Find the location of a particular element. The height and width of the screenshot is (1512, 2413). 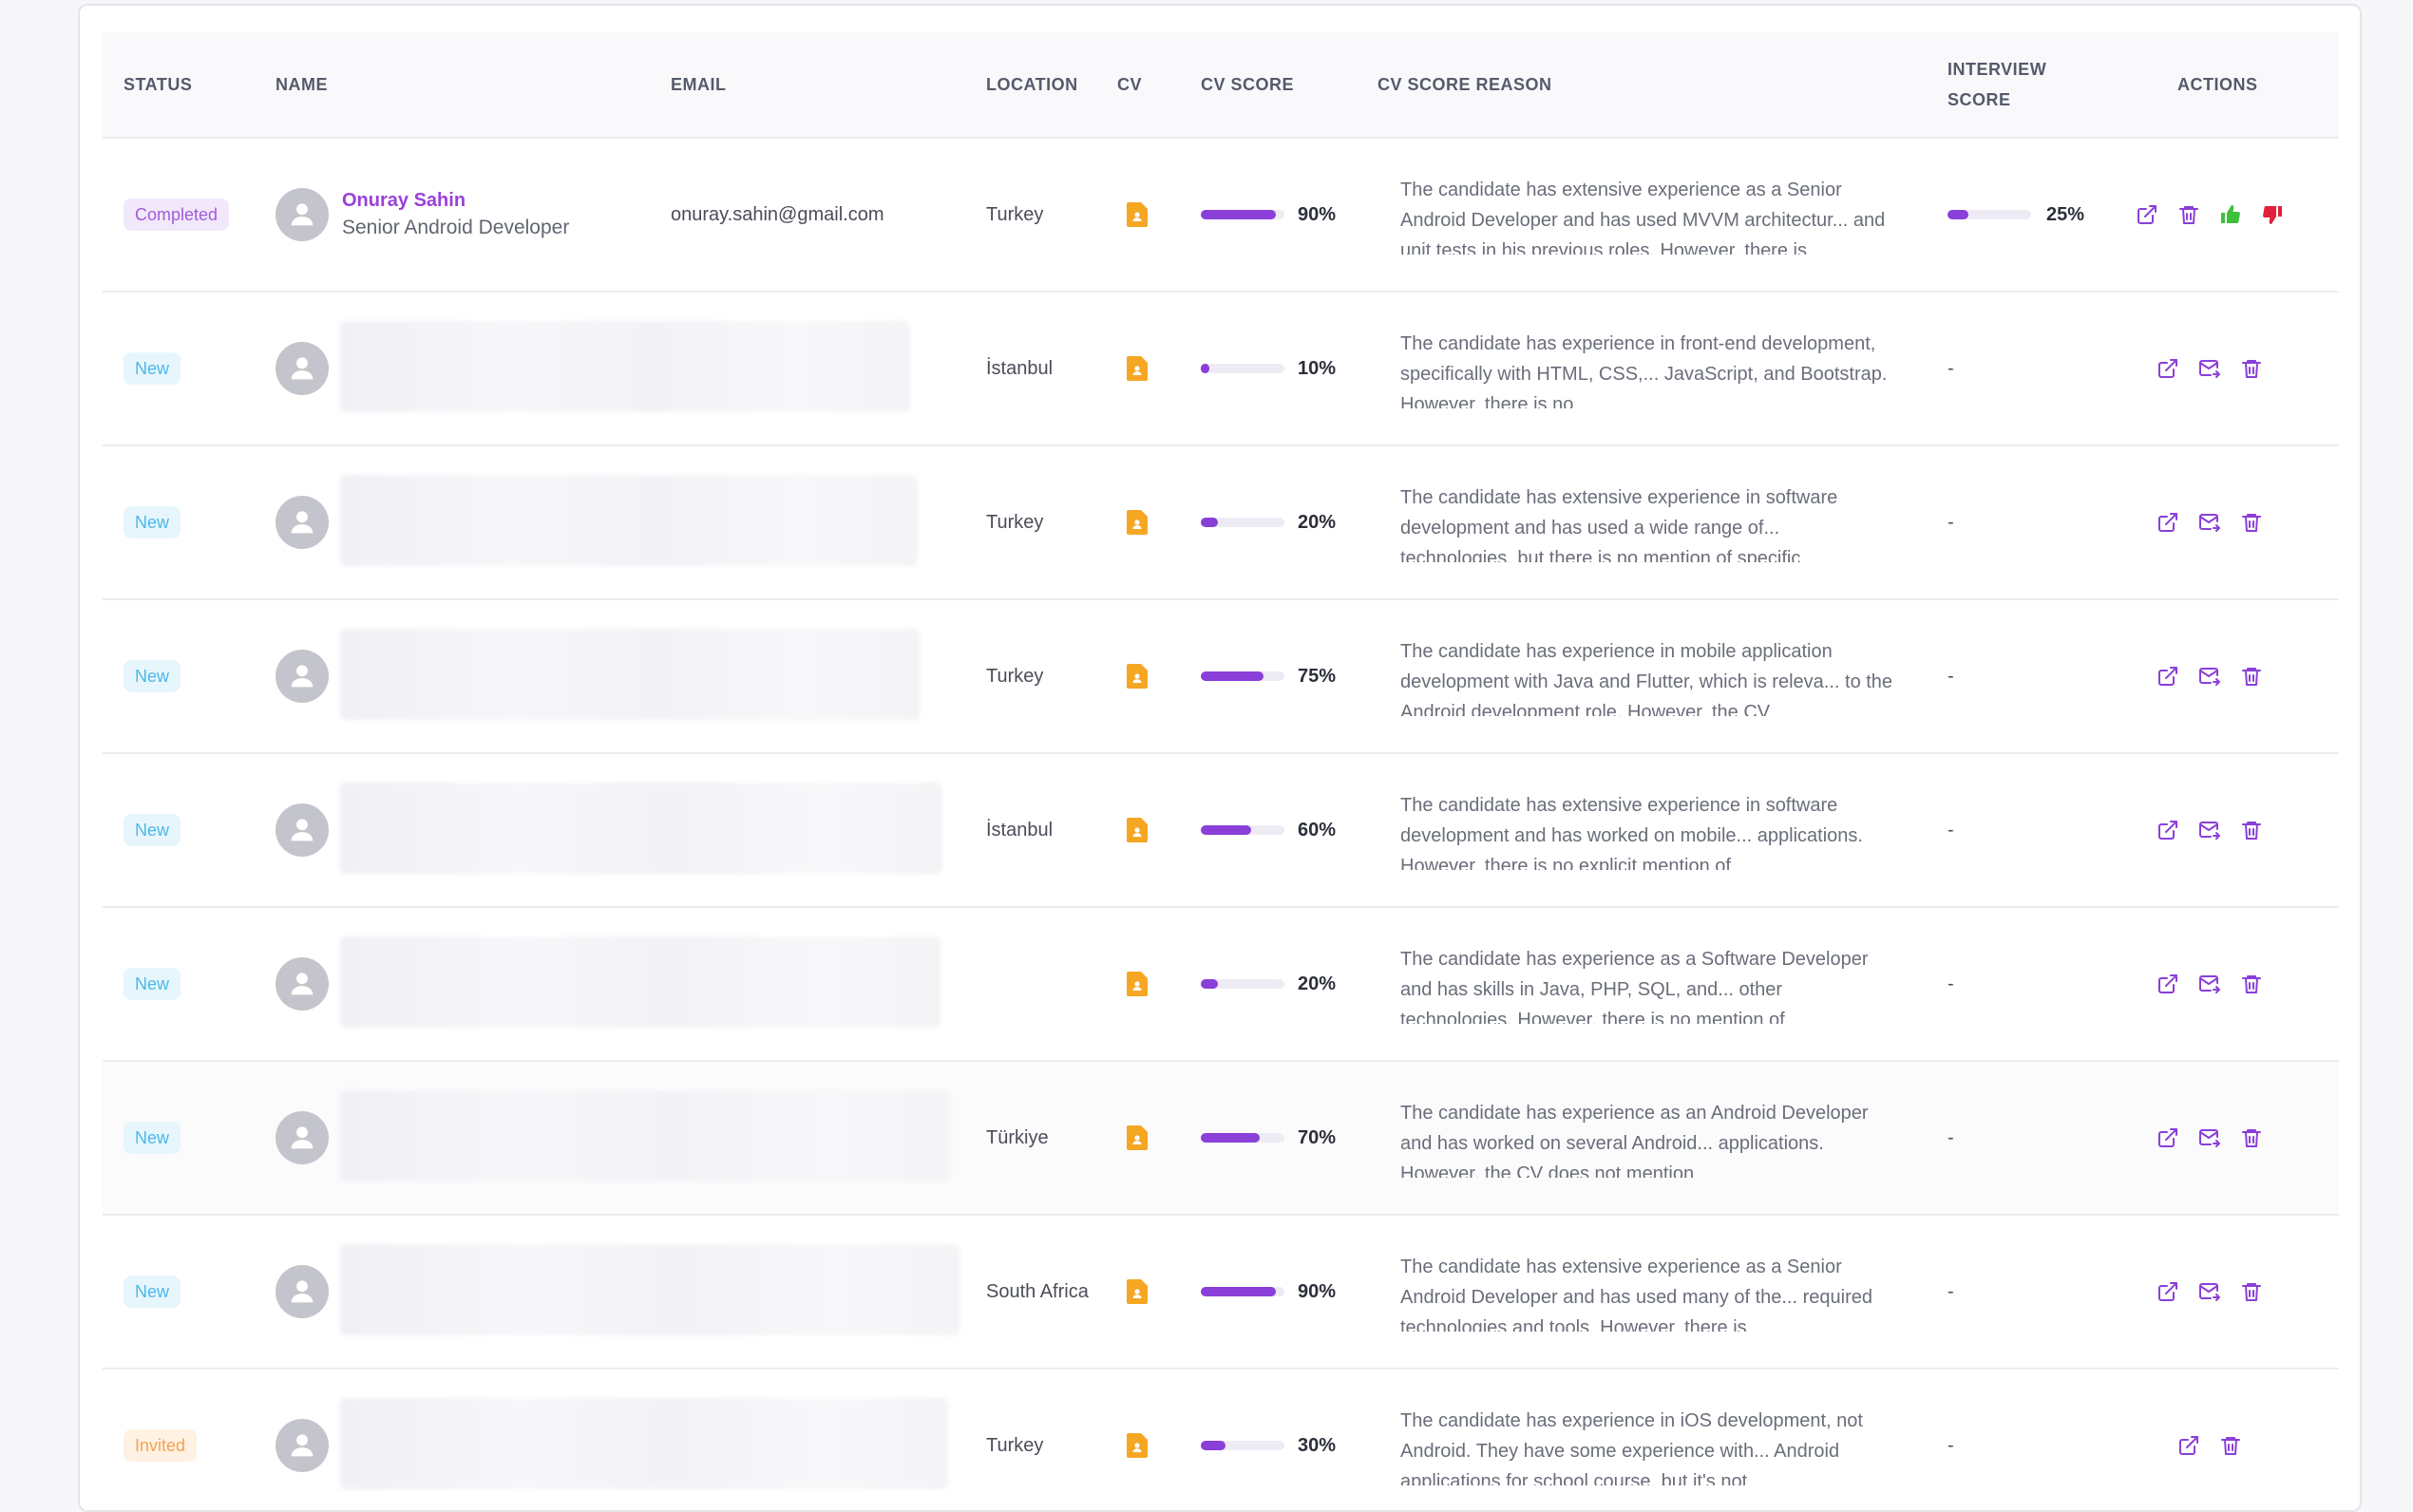

cv-score-value: 10% is located at coordinates (1317, 368).